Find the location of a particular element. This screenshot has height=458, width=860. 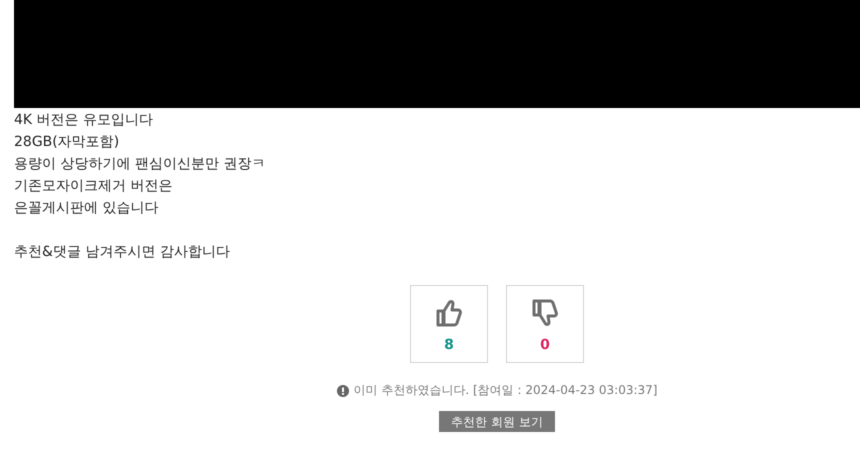

thumbs-up-icon is located at coordinates (449, 313).